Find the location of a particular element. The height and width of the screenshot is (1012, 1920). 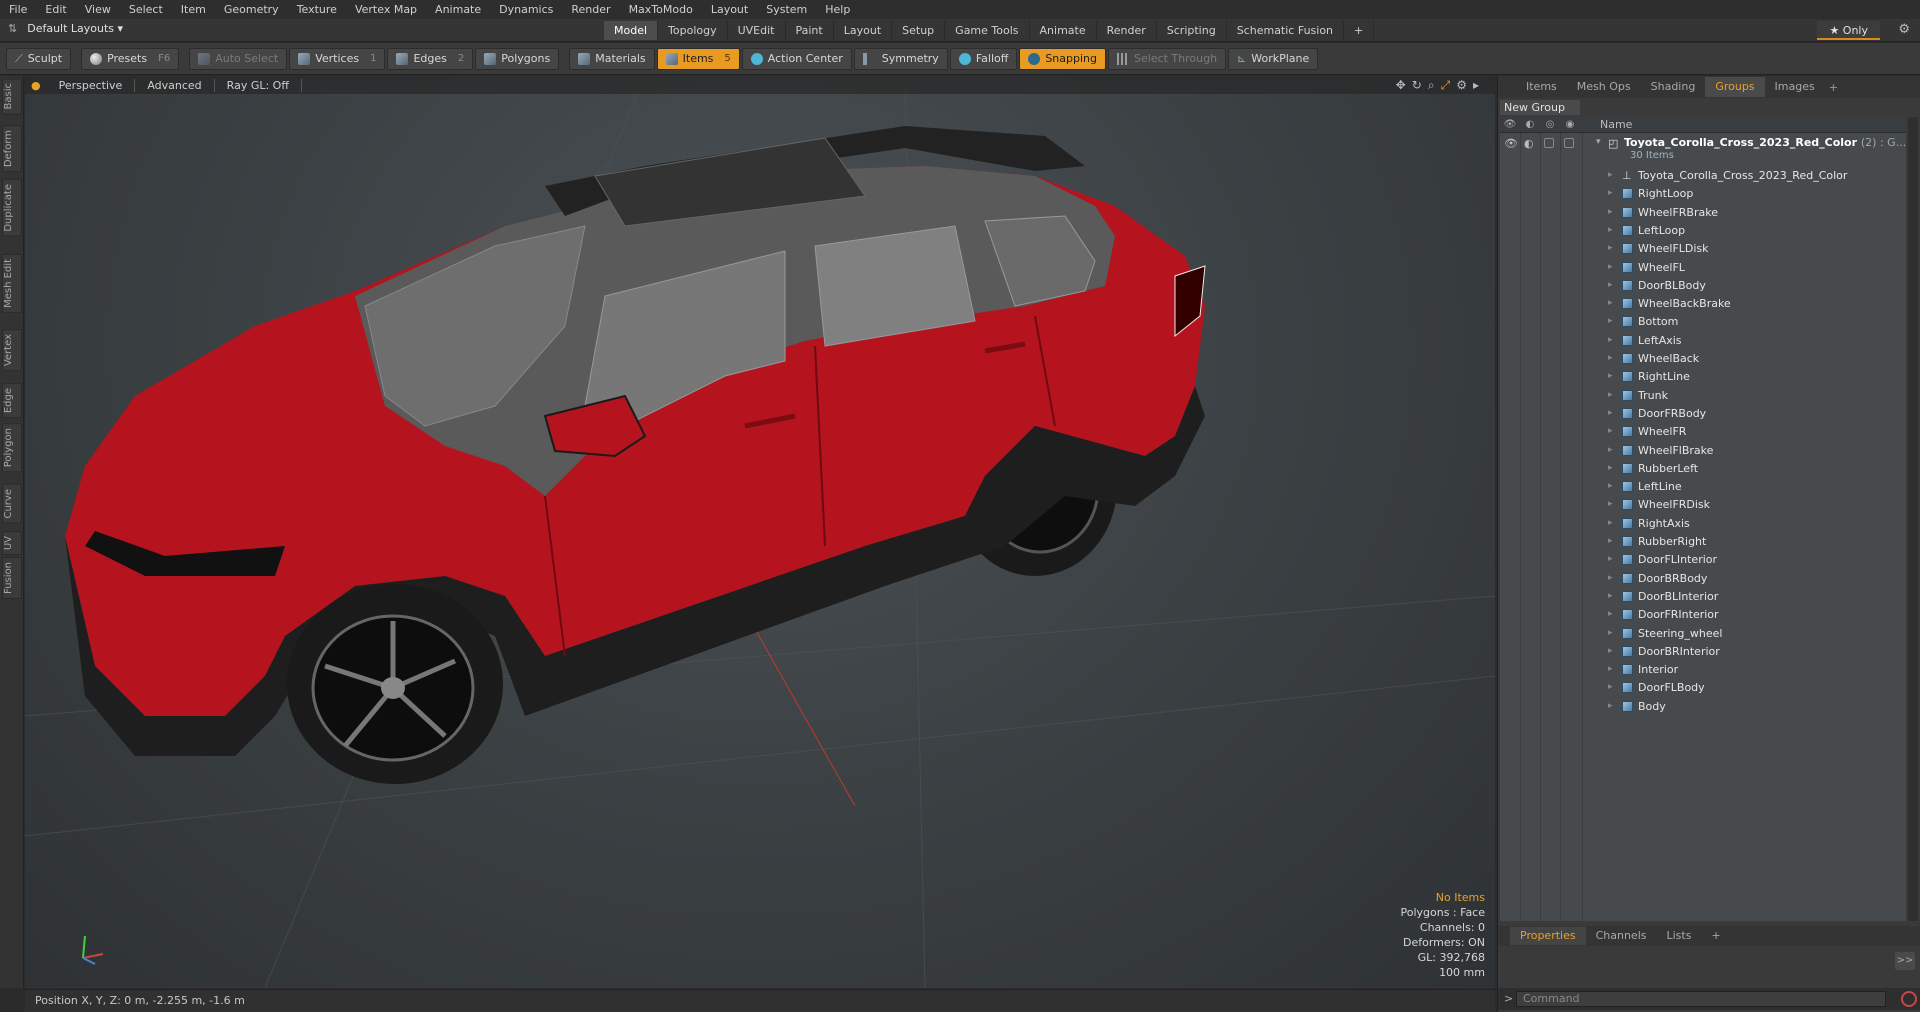

tool-tab-vertex: Vertex is located at coordinates (12, 350).